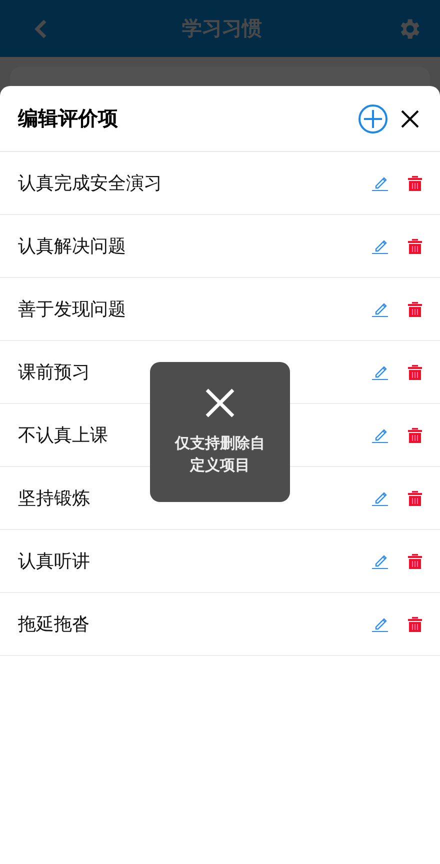  What do you see at coordinates (220, 454) in the screenshot?
I see `toast-message: 仅支持删除自定义项目` at bounding box center [220, 454].